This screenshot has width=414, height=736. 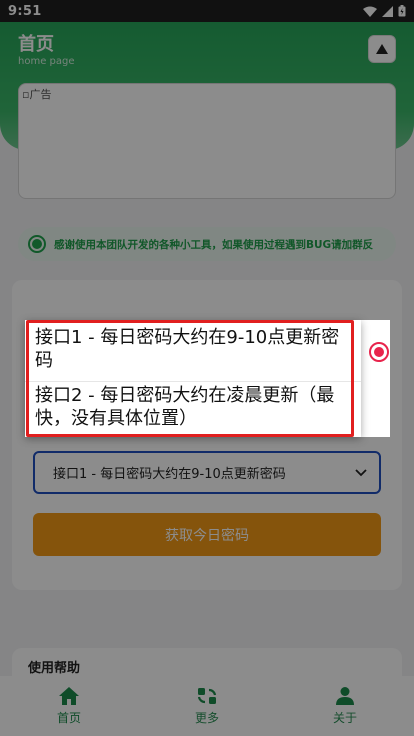 What do you see at coordinates (185, 407) in the screenshot?
I see `dropdown-option-2-label: 接口2 - 每日密码大约在凌晨更新（最快，没有具体位置）` at bounding box center [185, 407].